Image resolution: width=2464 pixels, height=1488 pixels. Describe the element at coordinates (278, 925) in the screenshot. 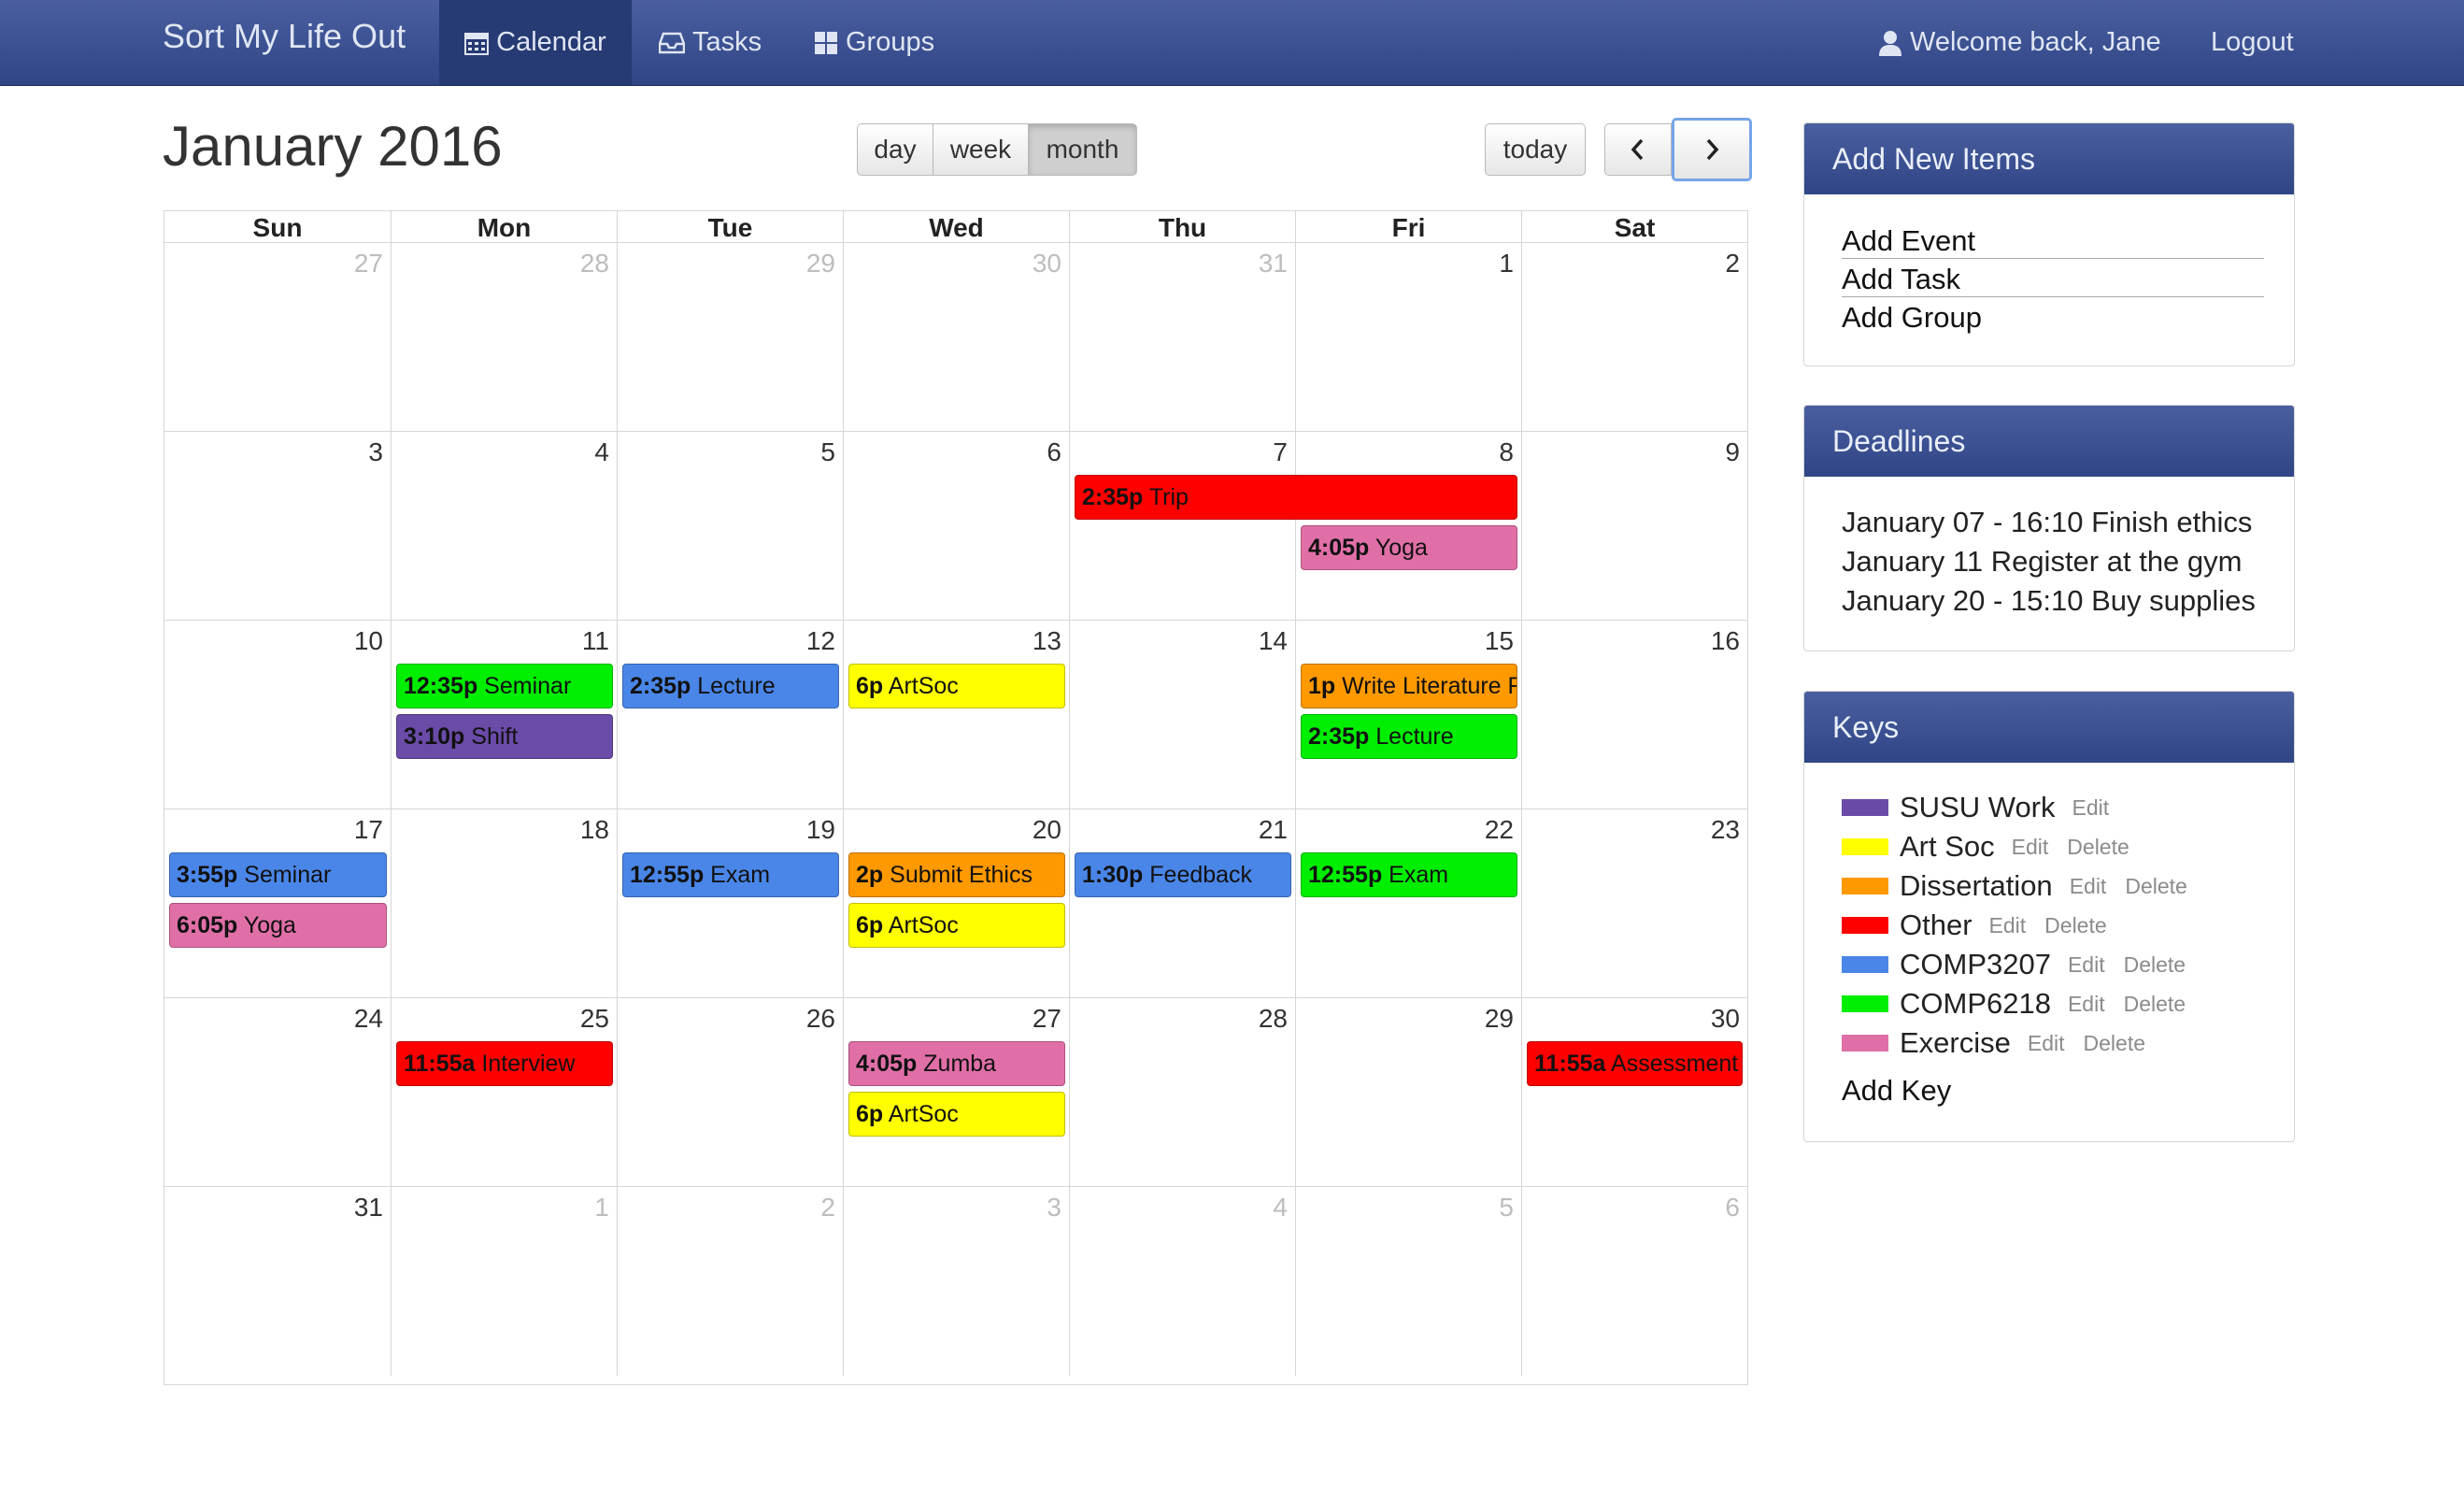

I see `calendar-event: 6:05p Yoga` at that location.